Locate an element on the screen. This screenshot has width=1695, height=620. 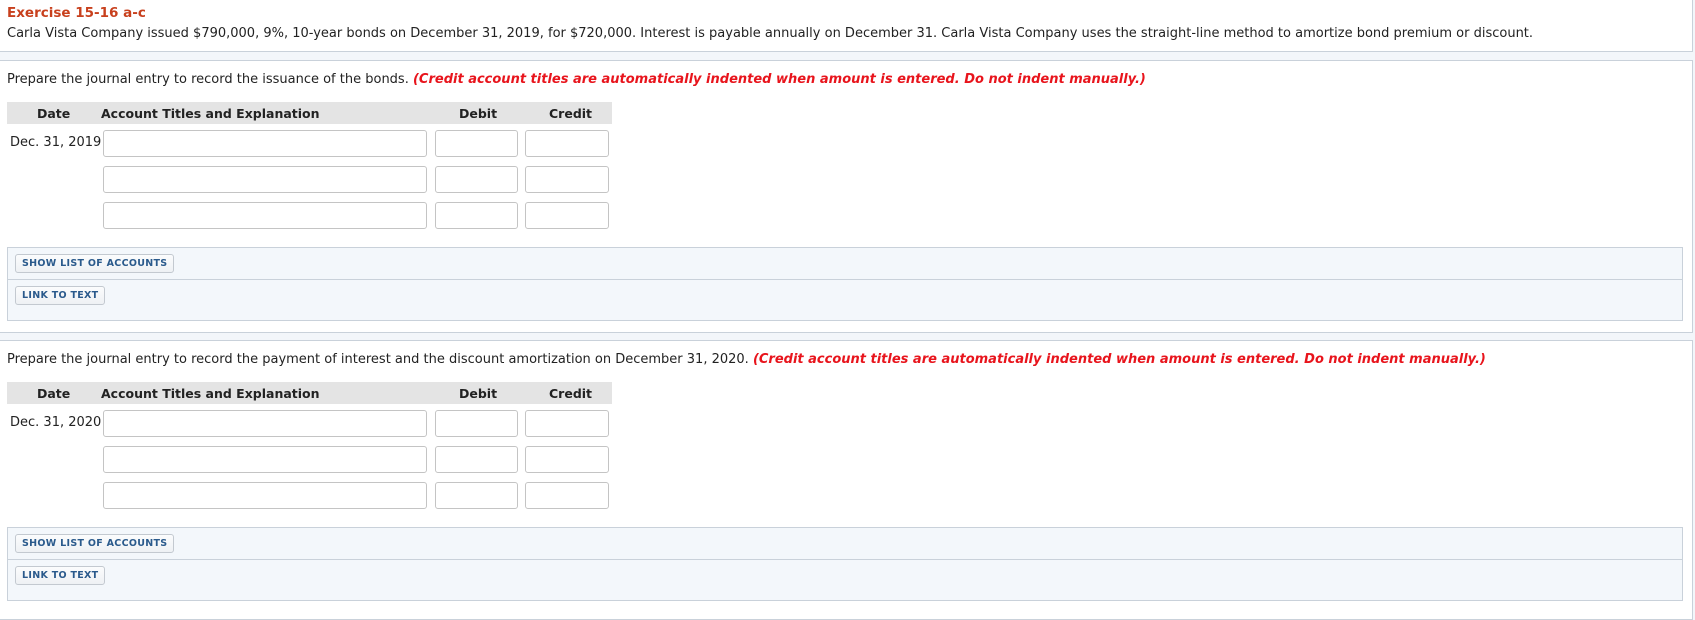
exercise-title: Exercise 15-16 a-c is located at coordinates (76, 13).